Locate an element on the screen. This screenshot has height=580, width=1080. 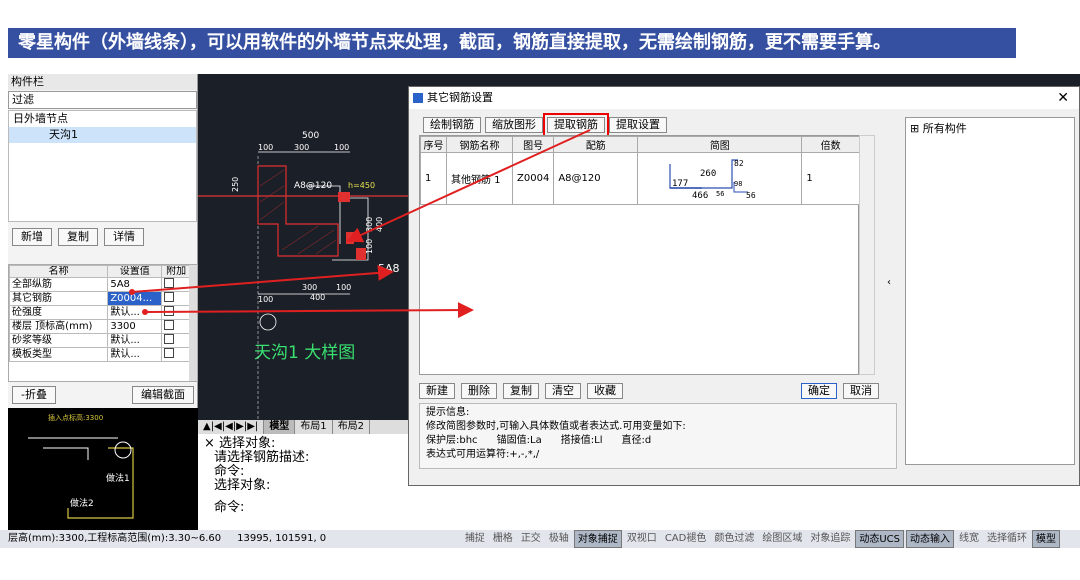
status-floor: 层高(mm):3300,工程标高范围(m):3.30~6.60 is located at coordinates (115, 538).